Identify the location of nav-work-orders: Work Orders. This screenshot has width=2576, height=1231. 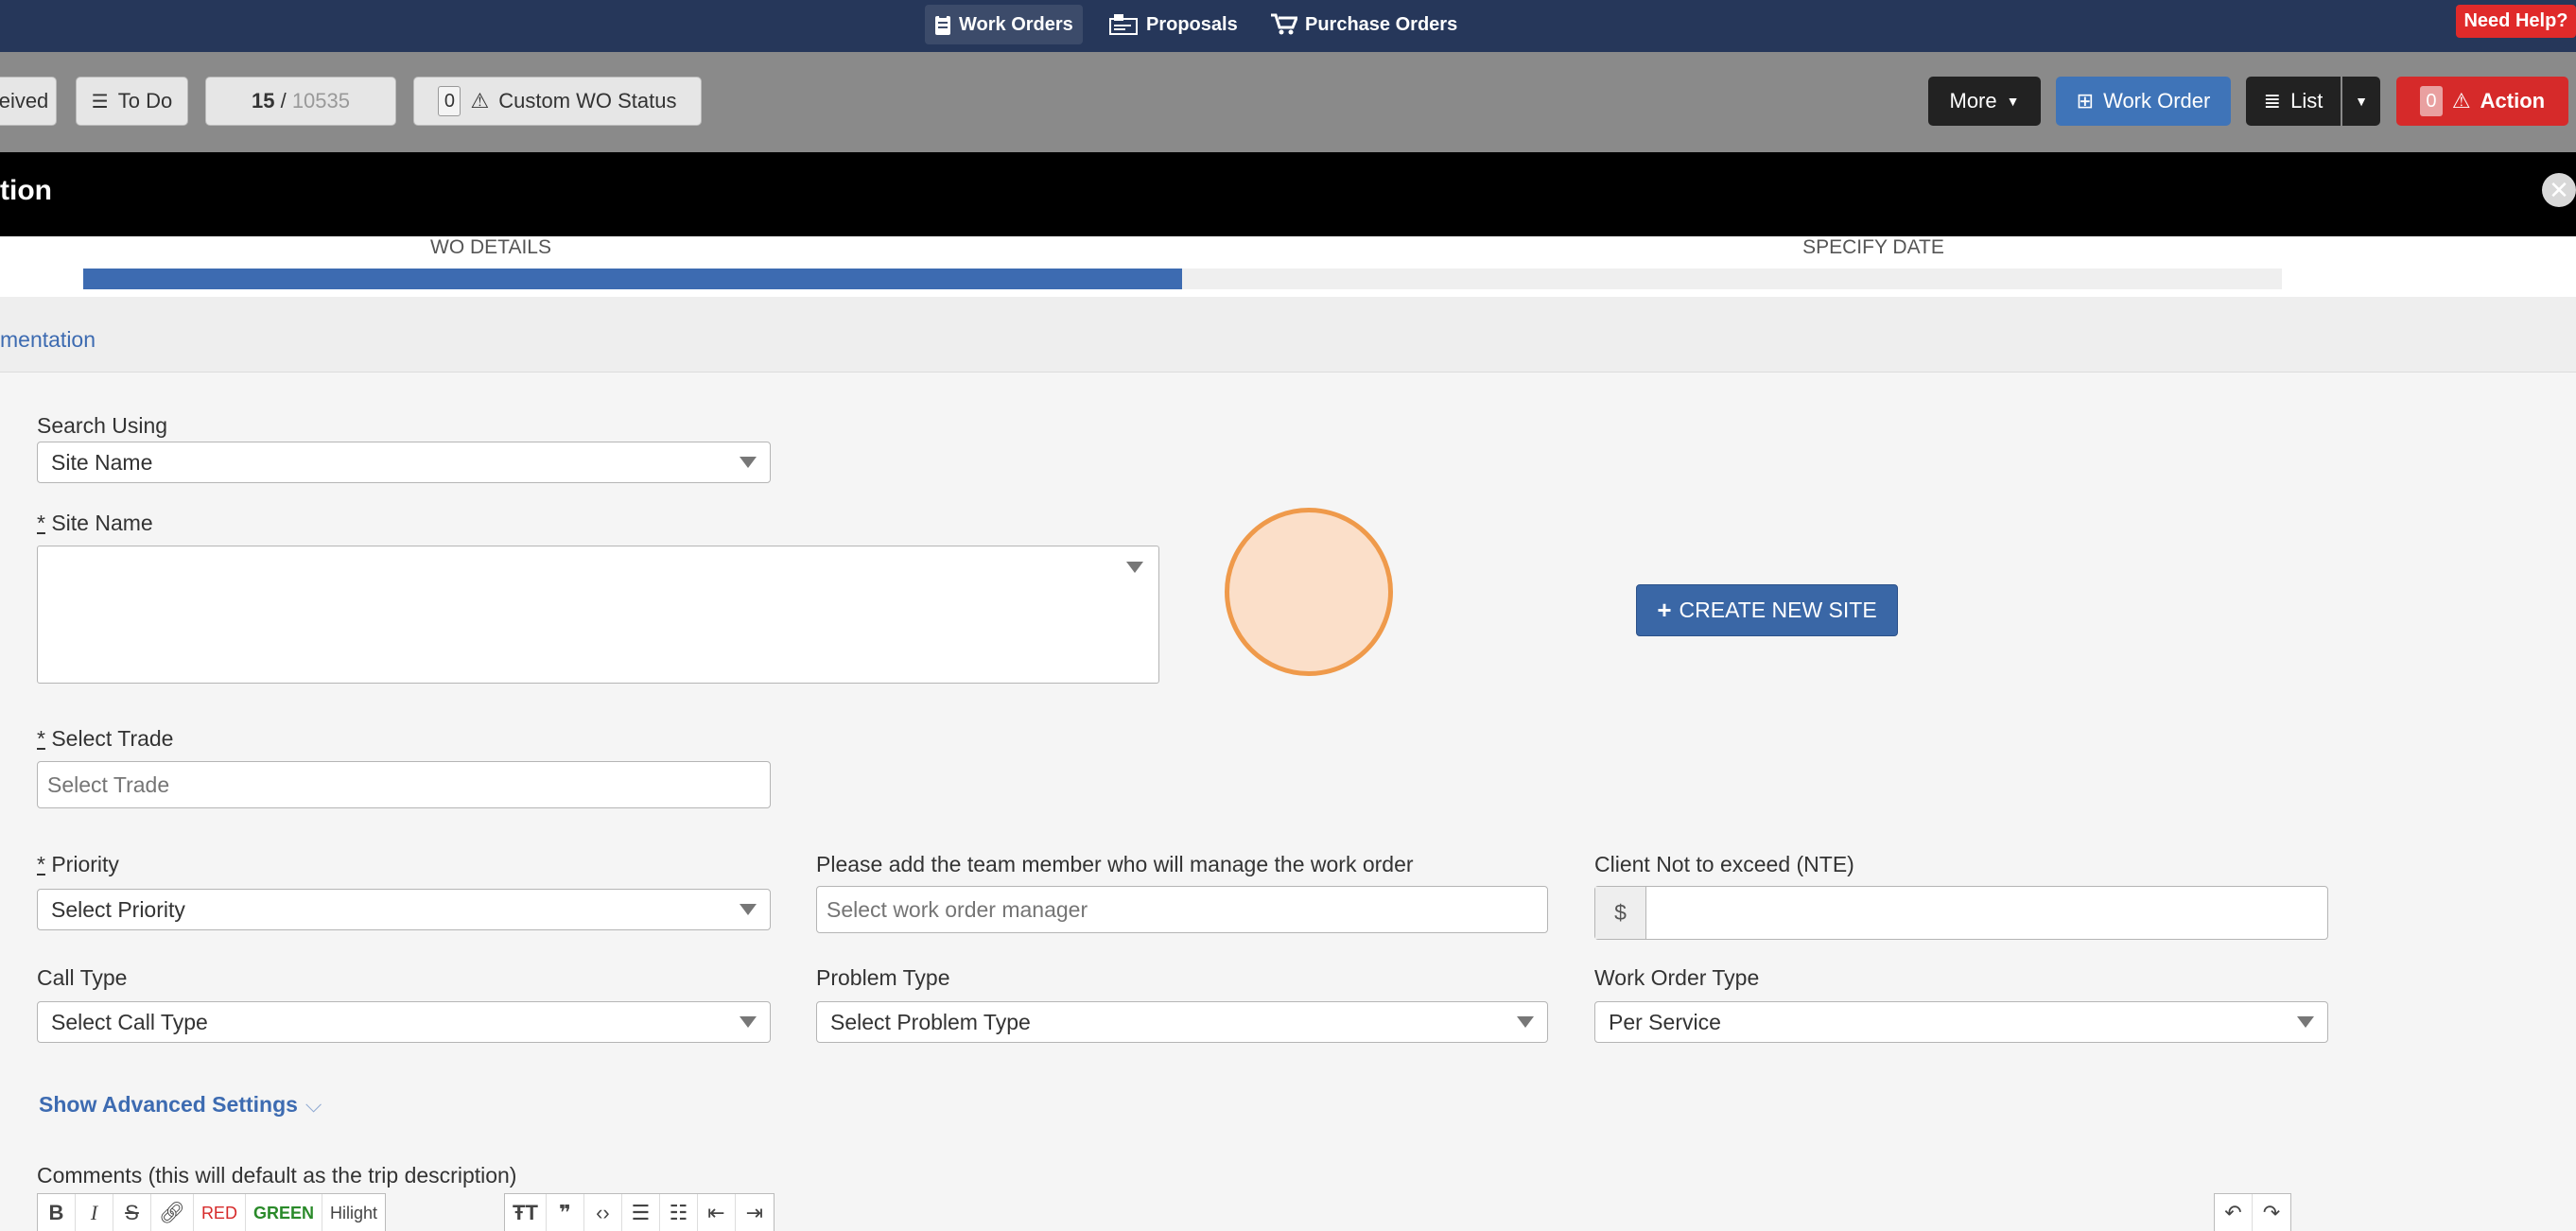
(1004, 24).